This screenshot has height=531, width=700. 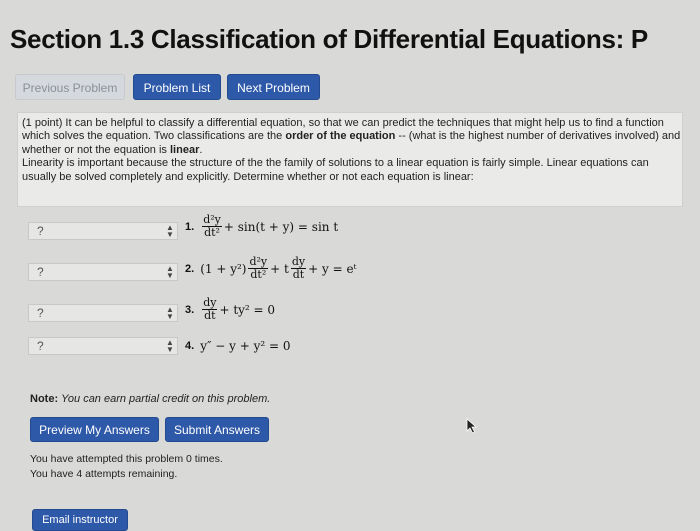 What do you see at coordinates (201, 149) in the screenshot?
I see `period: .` at bounding box center [201, 149].